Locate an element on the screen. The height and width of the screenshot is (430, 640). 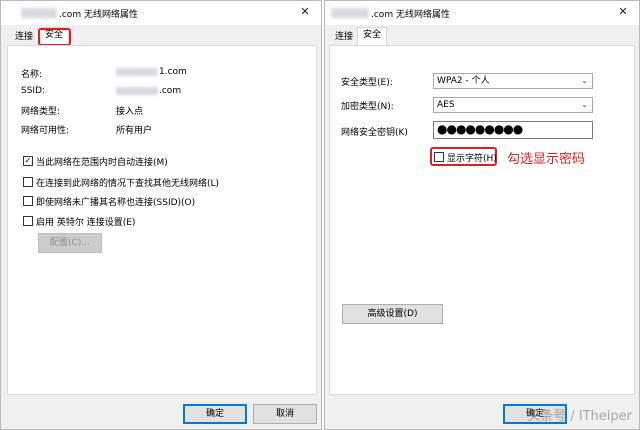
security-type-value: WPA2 - 个人 is located at coordinates (463, 81).